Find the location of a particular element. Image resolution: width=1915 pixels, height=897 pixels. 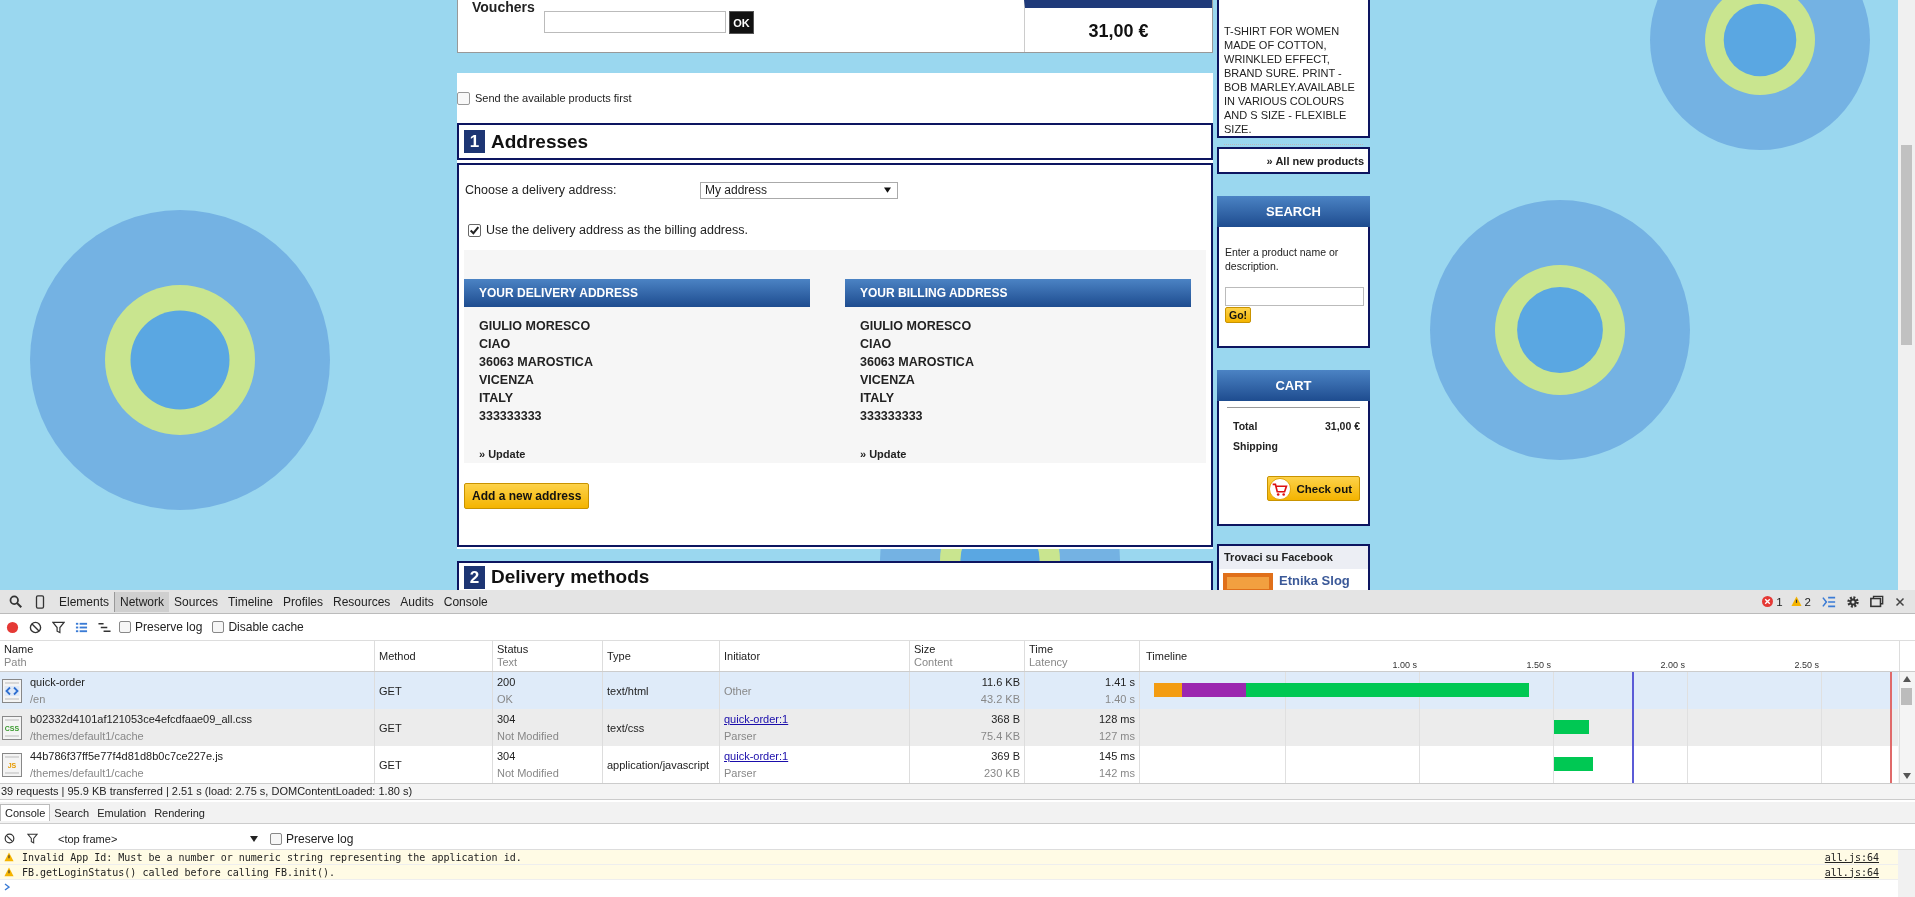

console-drawer-icon is located at coordinates (1829, 601).